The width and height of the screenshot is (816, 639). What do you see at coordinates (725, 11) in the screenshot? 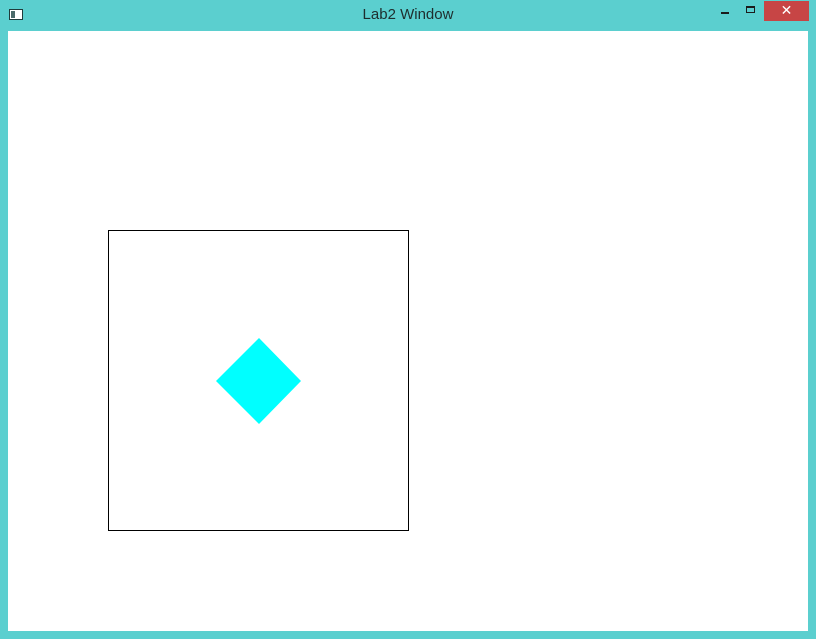
I see `minimize-button` at bounding box center [725, 11].